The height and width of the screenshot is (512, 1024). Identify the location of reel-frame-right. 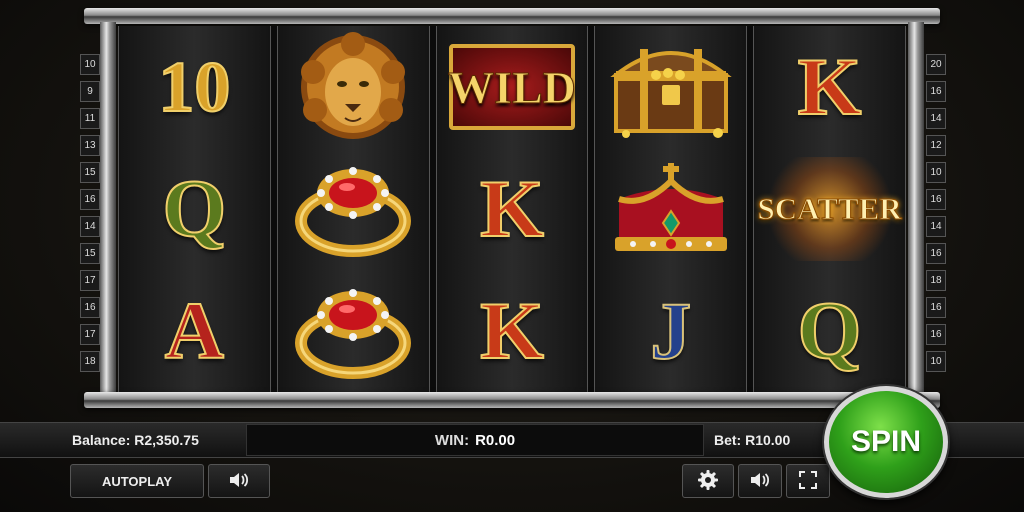
(916, 208).